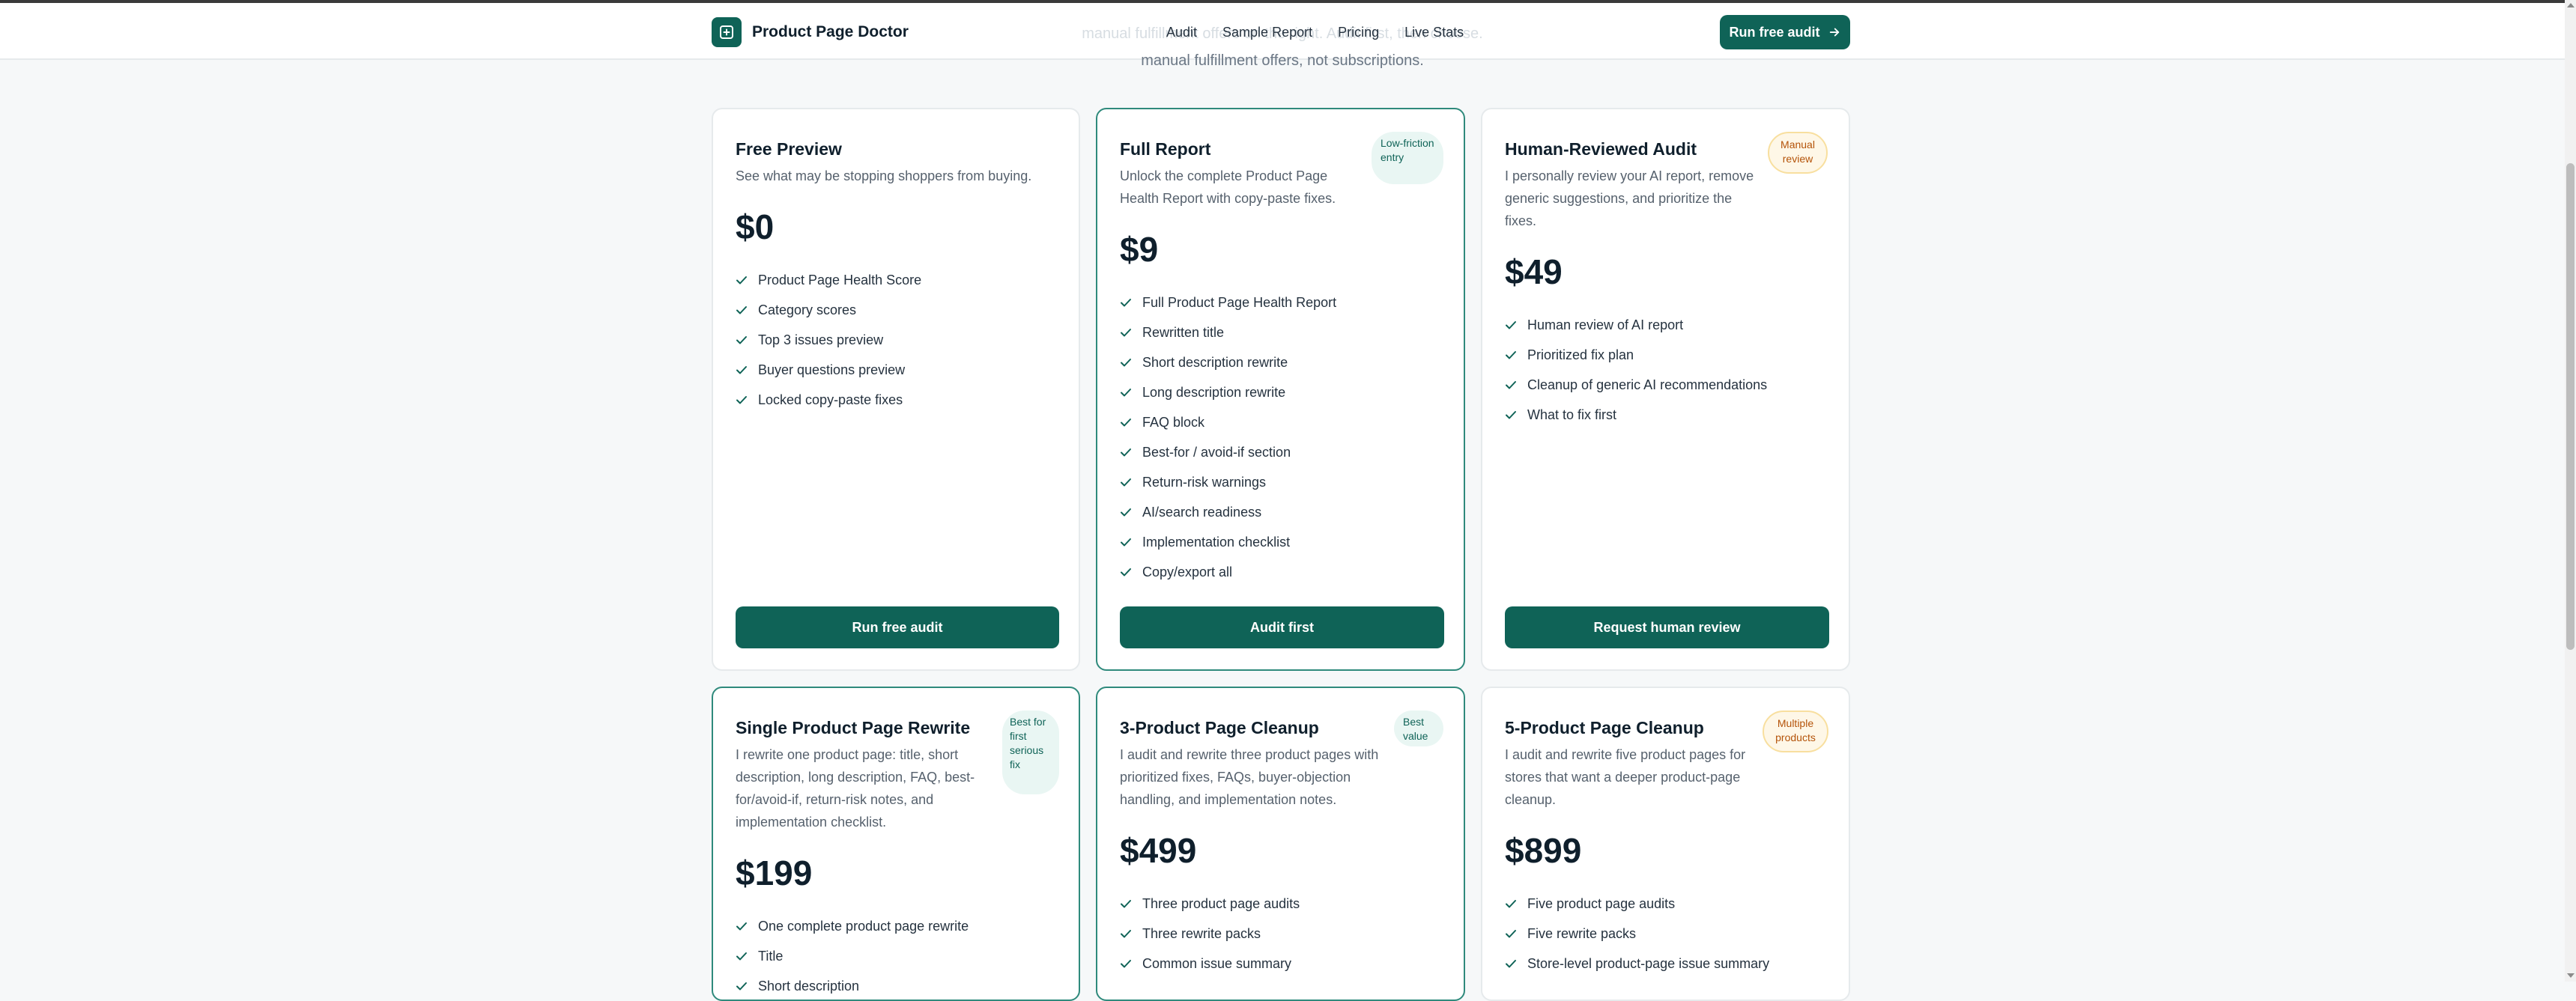 This screenshot has width=2576, height=1001. What do you see at coordinates (1173, 422) in the screenshot?
I see `feature-text: FAQ block` at bounding box center [1173, 422].